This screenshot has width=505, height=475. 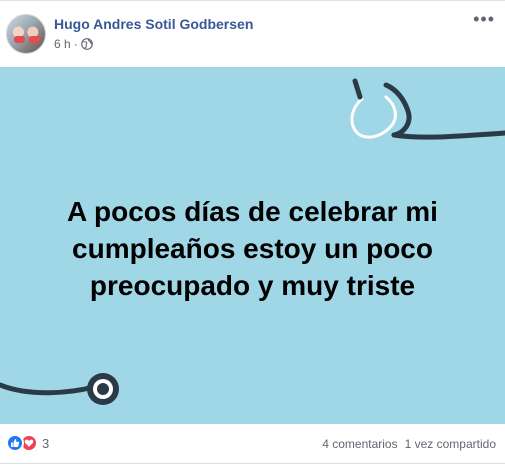 What do you see at coordinates (252, 444) in the screenshot?
I see `post-footer: 3 4 comentarios 1 vez compartido` at bounding box center [252, 444].